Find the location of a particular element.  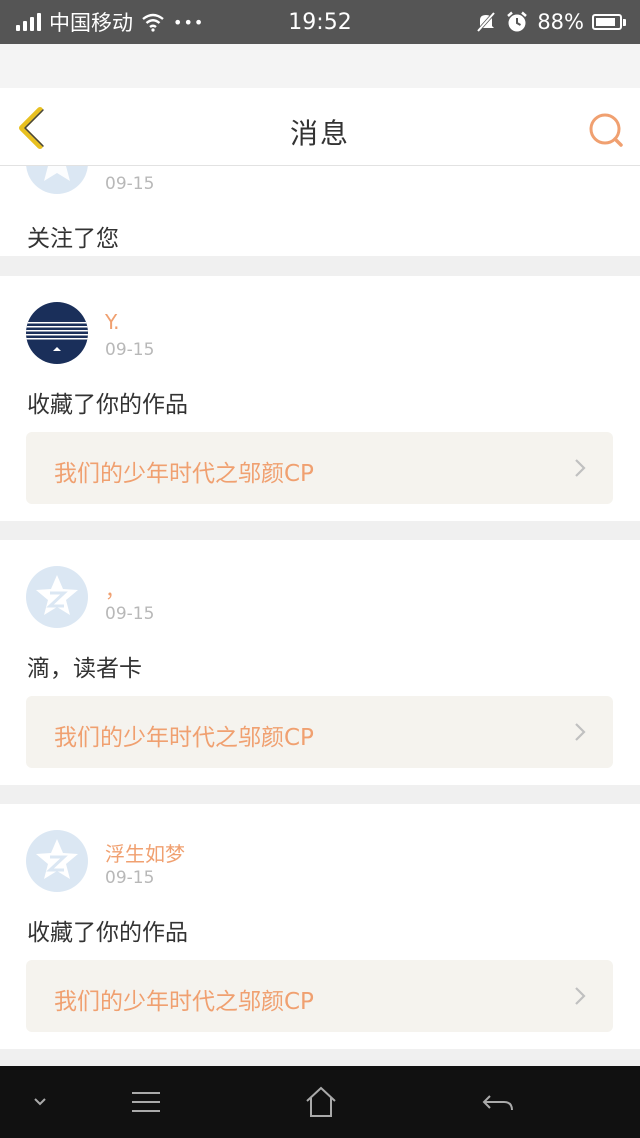

carrier-label: 中国移动 is located at coordinates (91, 23).